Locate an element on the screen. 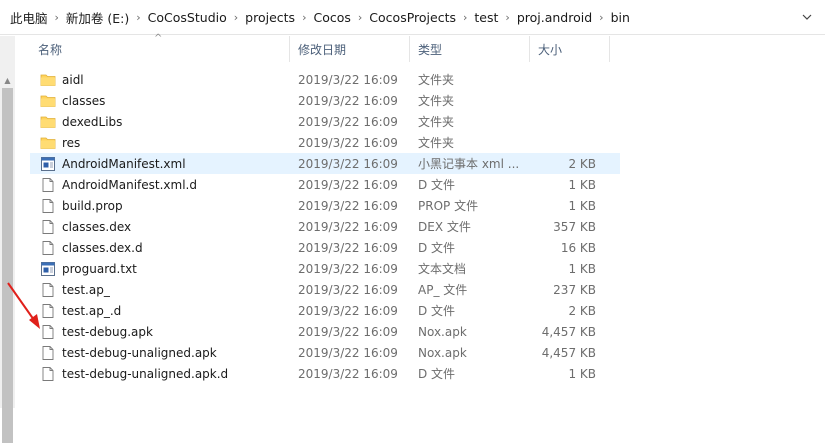  table-row: proguard.txt 2019/3/22 16:09 文本文档 1 KB is located at coordinates (325, 268).